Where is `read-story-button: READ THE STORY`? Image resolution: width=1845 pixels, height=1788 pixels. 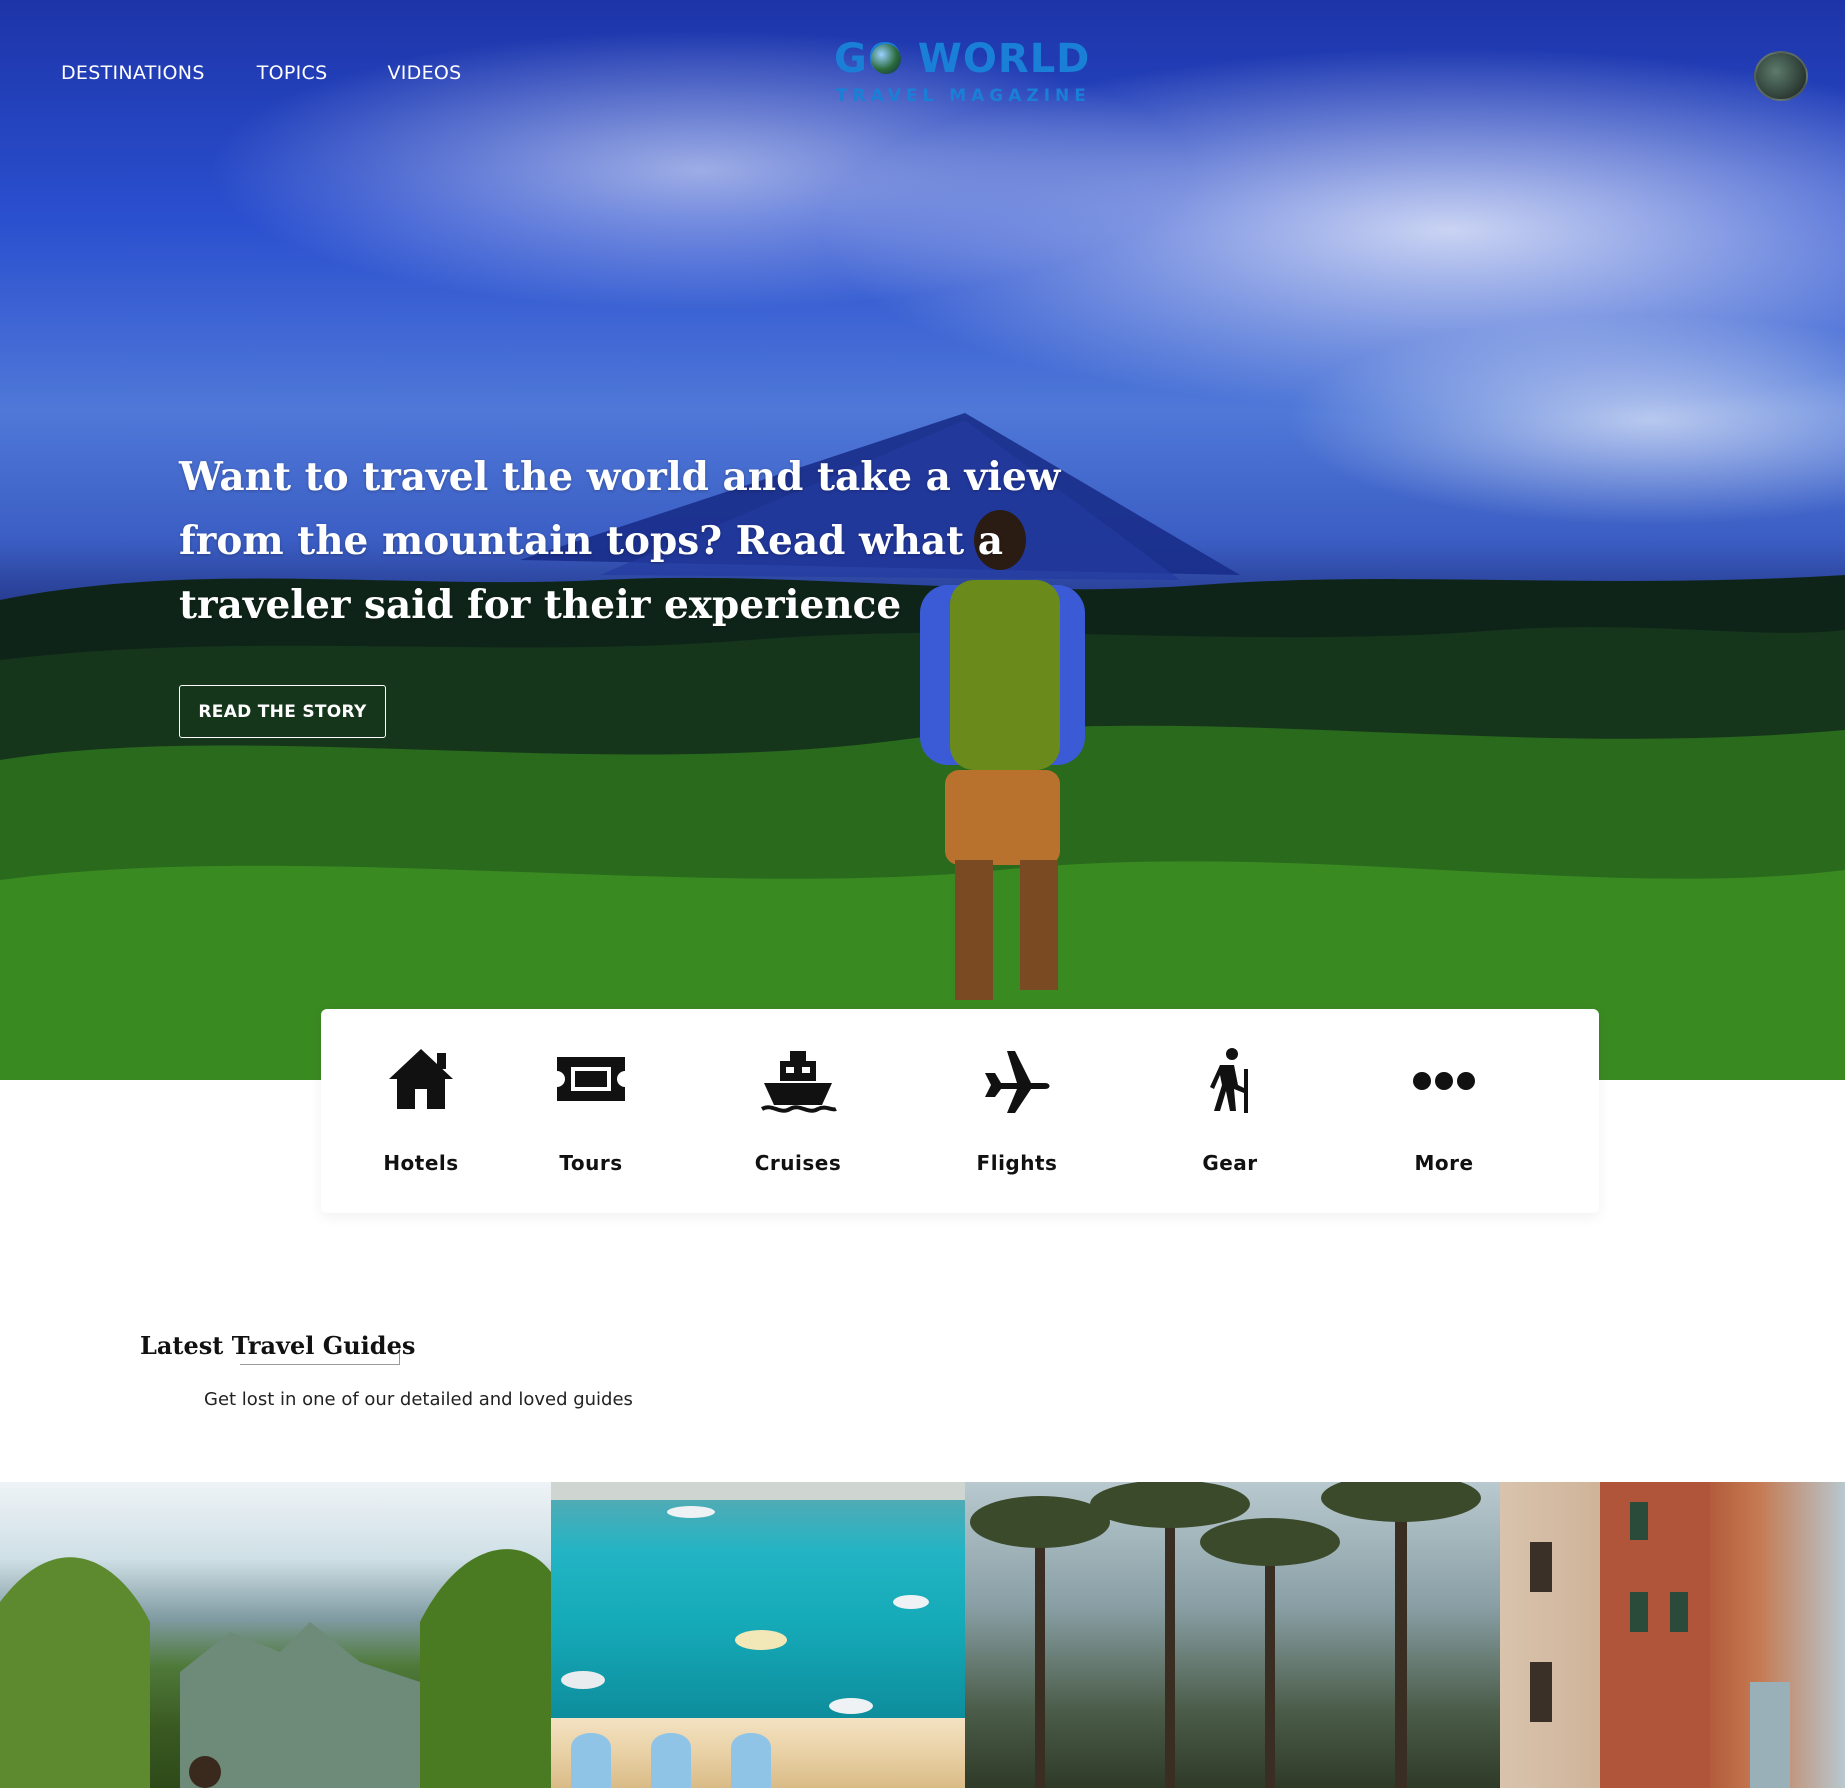
read-story-button: READ THE STORY is located at coordinates (282, 711).